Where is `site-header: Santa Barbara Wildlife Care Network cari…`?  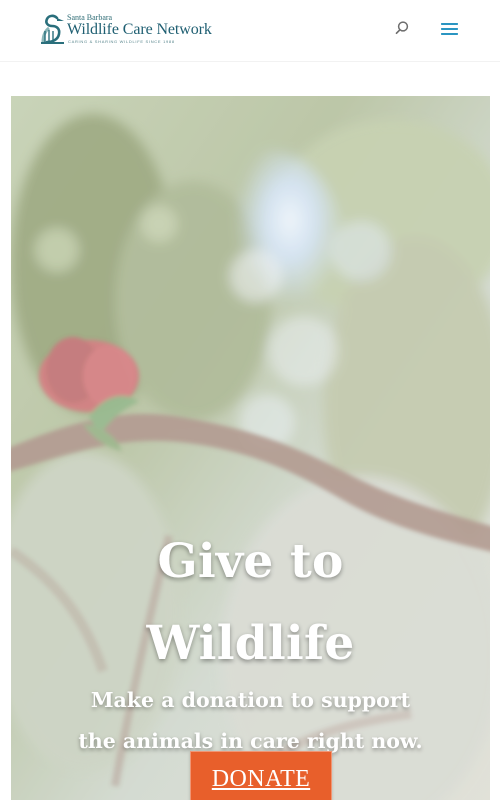 site-header: Santa Barbara Wildlife Care Network cari… is located at coordinates (250, 30).